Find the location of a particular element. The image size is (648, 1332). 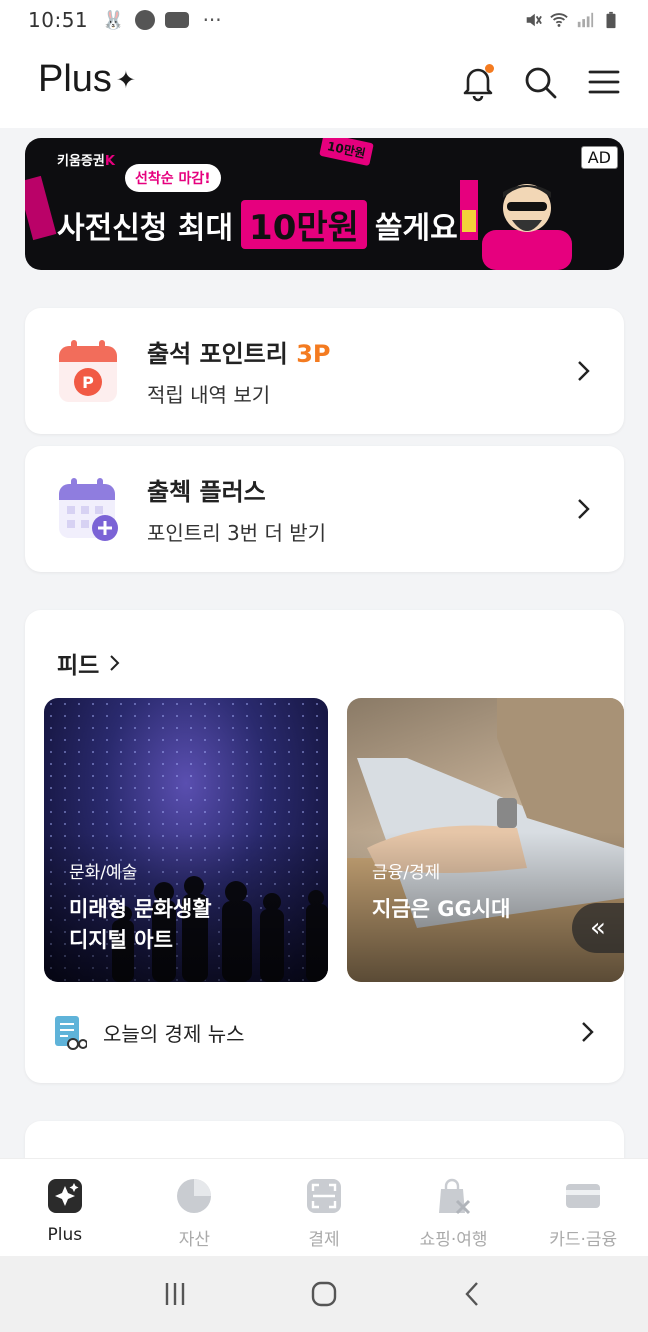

hamburger-menu-icon is located at coordinates (604, 82).